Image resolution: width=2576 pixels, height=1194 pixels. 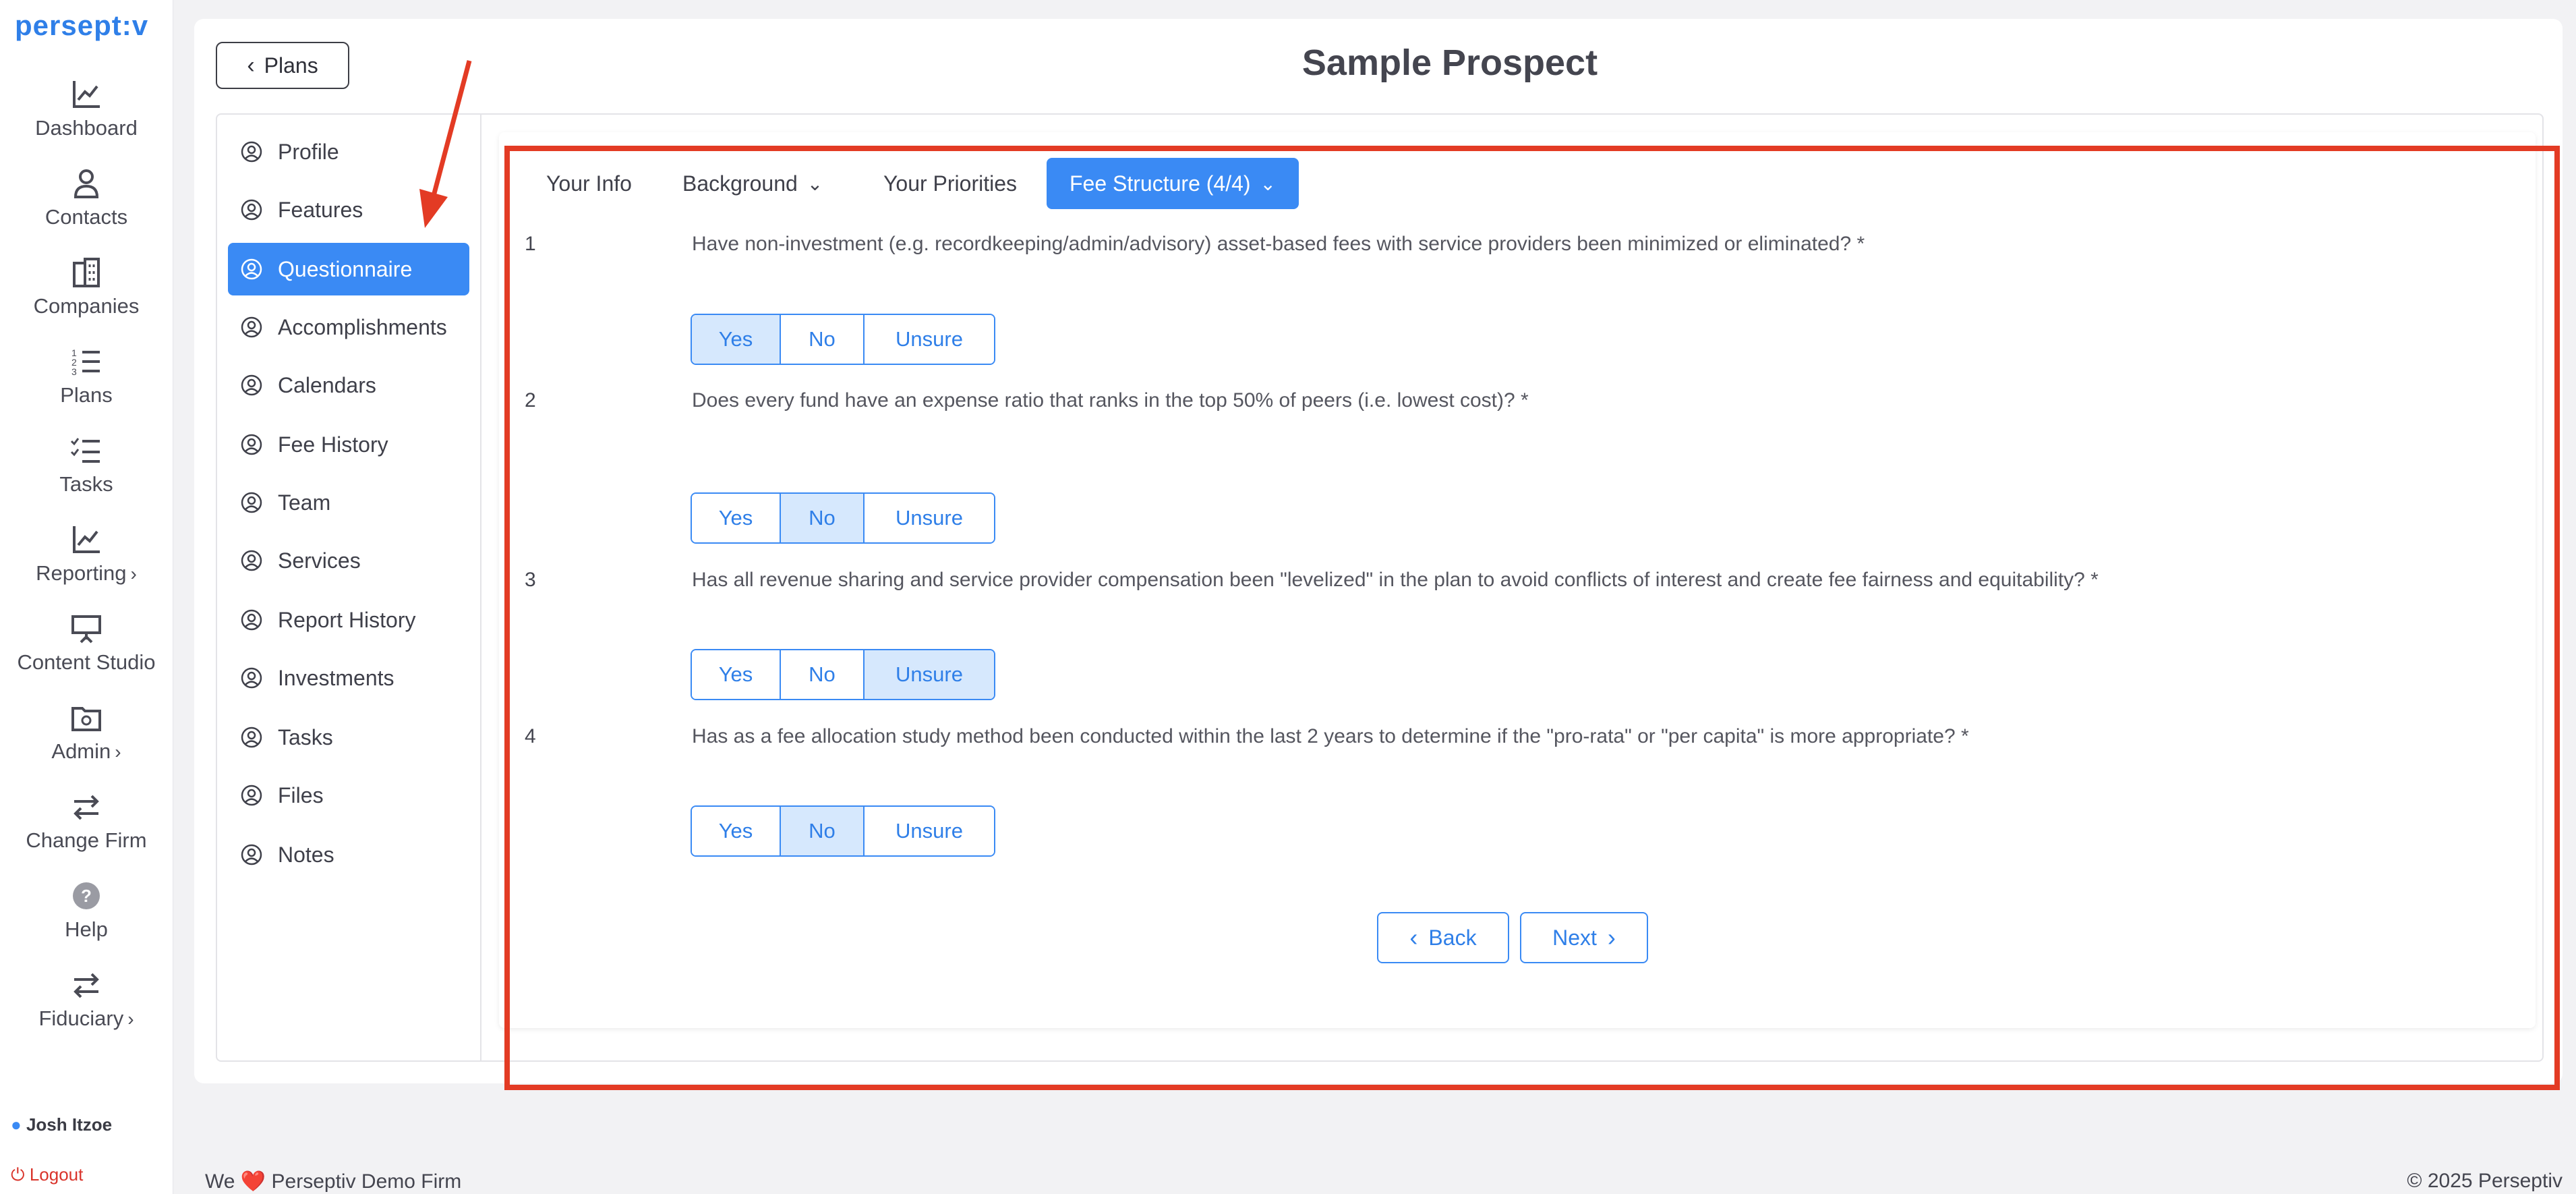 I want to click on nav-contacts: Contacts, so click(x=86, y=197).